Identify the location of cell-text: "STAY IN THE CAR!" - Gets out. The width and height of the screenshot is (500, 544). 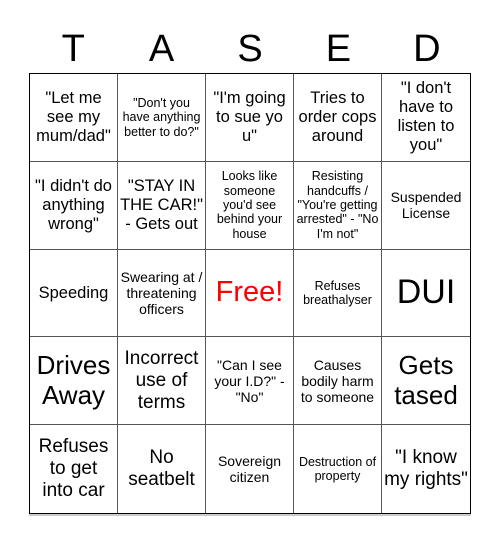
(161, 204).